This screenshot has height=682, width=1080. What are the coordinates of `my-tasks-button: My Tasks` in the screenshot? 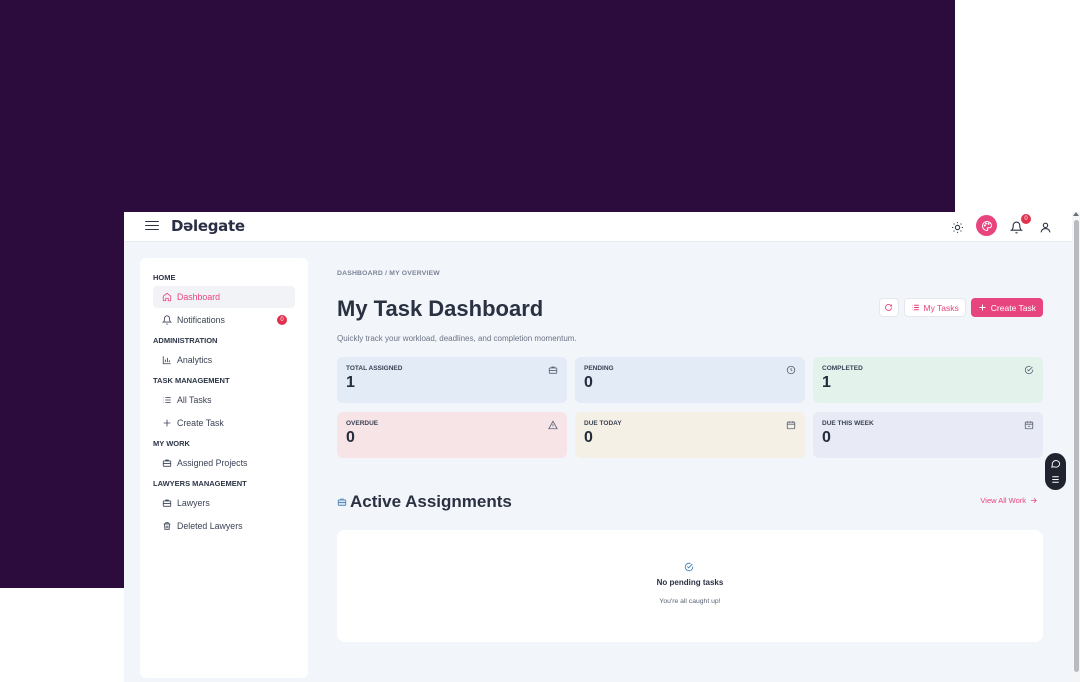 It's located at (934, 307).